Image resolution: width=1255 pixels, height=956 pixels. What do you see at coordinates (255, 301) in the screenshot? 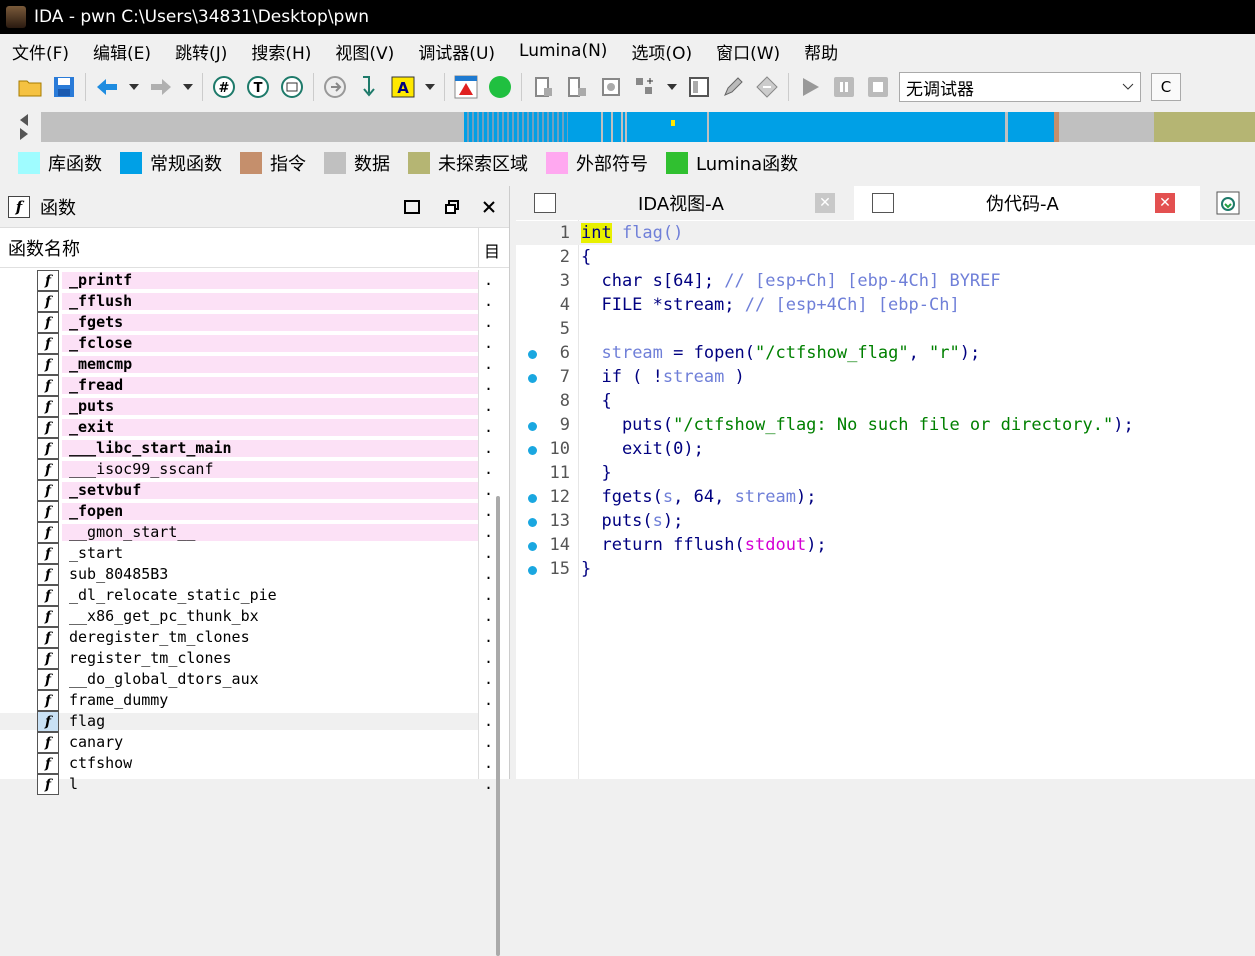
I see `function-row: f _fflush.` at bounding box center [255, 301].